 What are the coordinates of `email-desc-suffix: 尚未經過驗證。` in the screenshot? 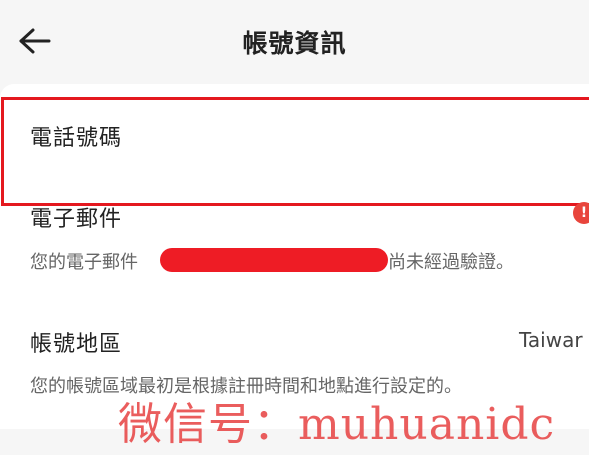 It's located at (451, 262).